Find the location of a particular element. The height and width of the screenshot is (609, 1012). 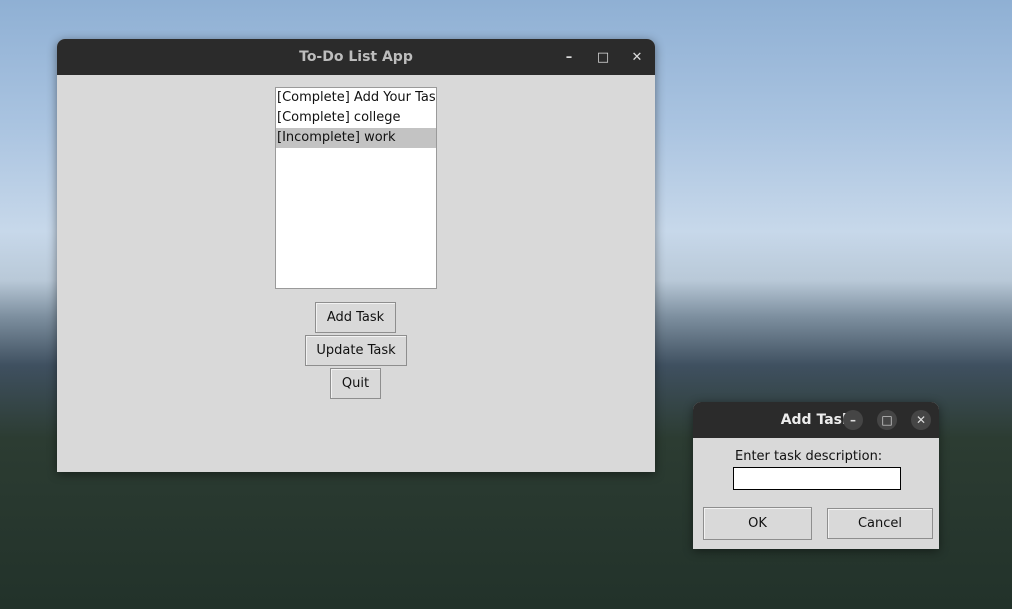

cancel-button: Cancel is located at coordinates (880, 523).